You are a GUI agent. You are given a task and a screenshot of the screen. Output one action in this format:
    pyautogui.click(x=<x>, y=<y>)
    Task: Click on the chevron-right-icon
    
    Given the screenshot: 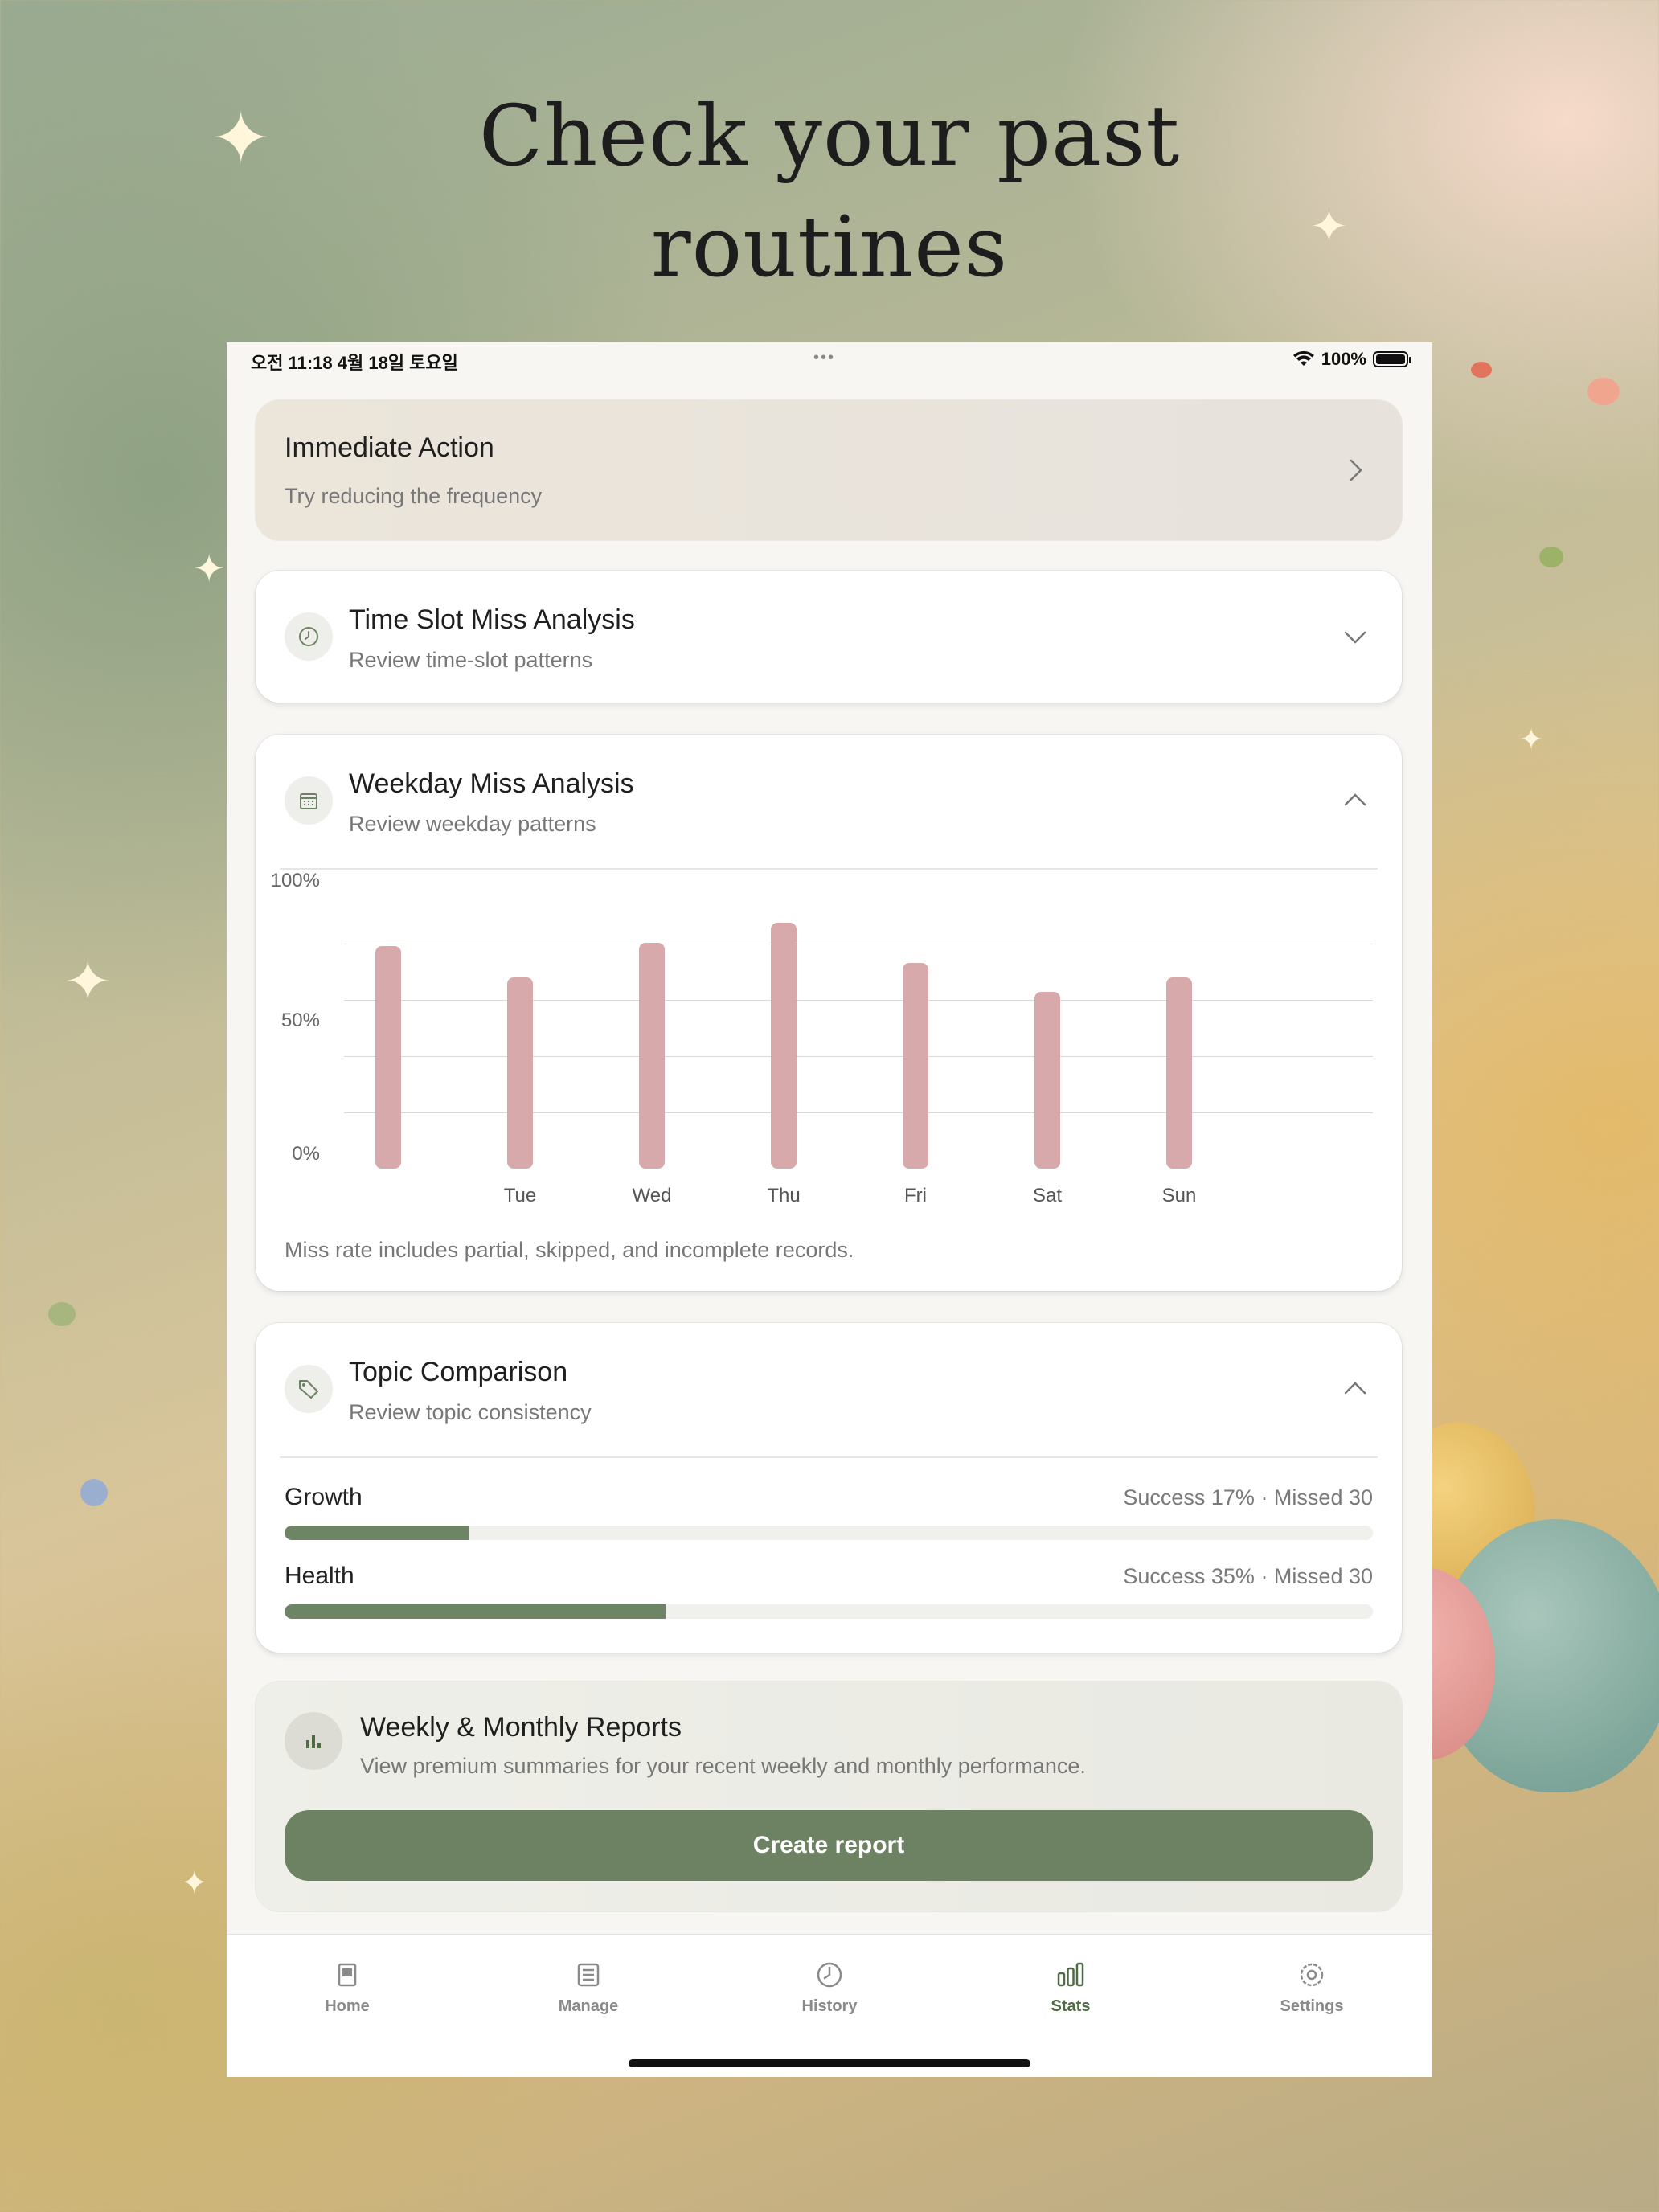 What is the action you would take?
    pyautogui.click(x=1356, y=470)
    